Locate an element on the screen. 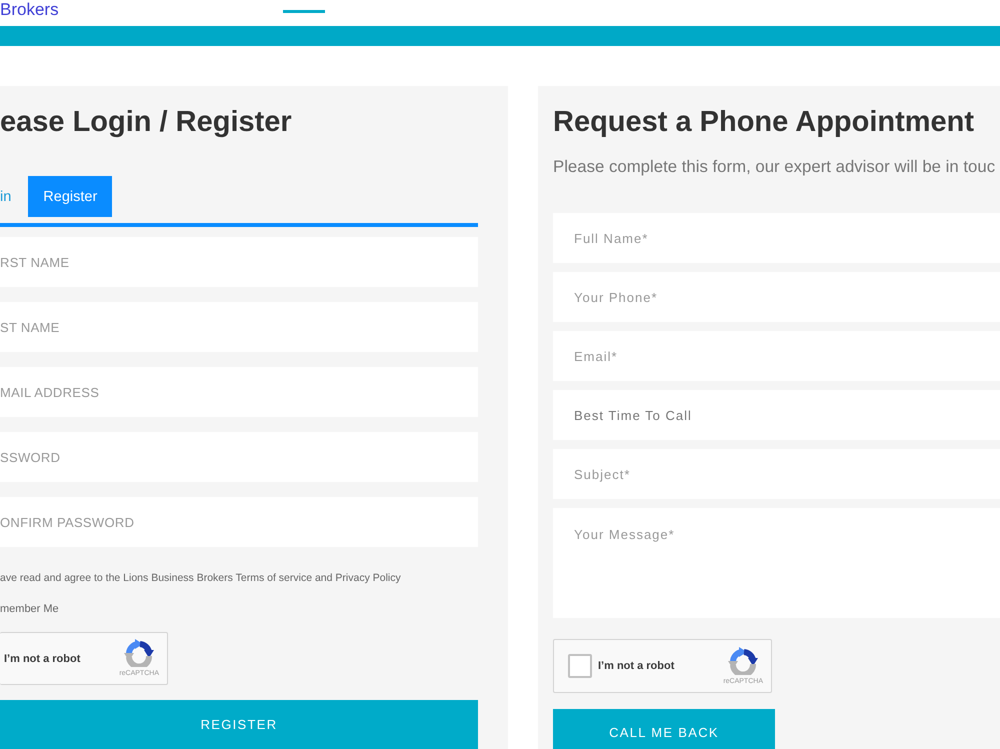 The height and width of the screenshot is (749, 1000). tab: Register is located at coordinates (70, 196).